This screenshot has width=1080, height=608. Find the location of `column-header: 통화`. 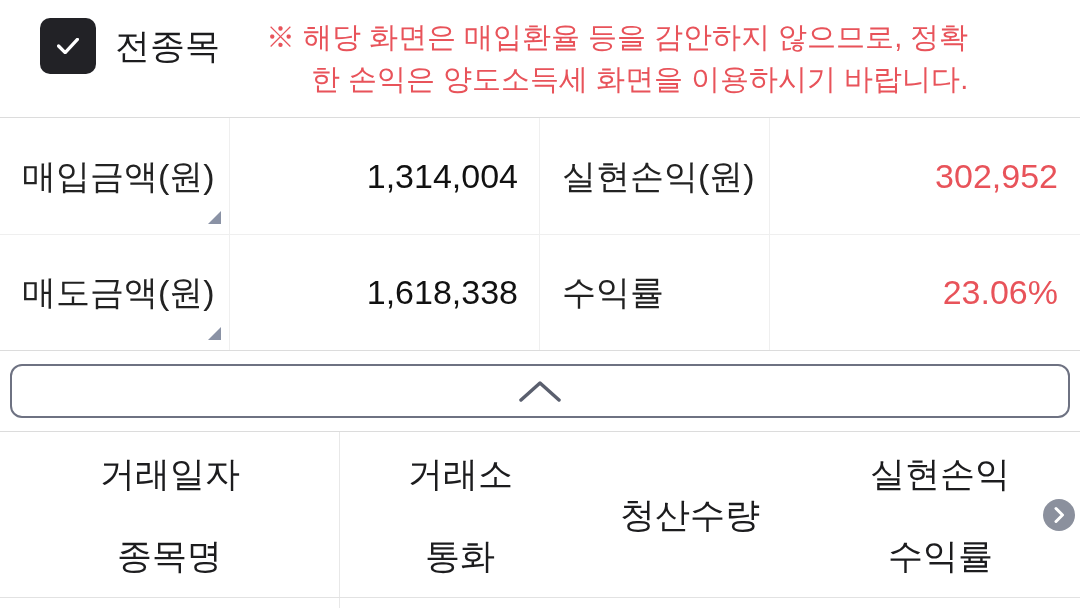

column-header: 통화 is located at coordinates (460, 555).